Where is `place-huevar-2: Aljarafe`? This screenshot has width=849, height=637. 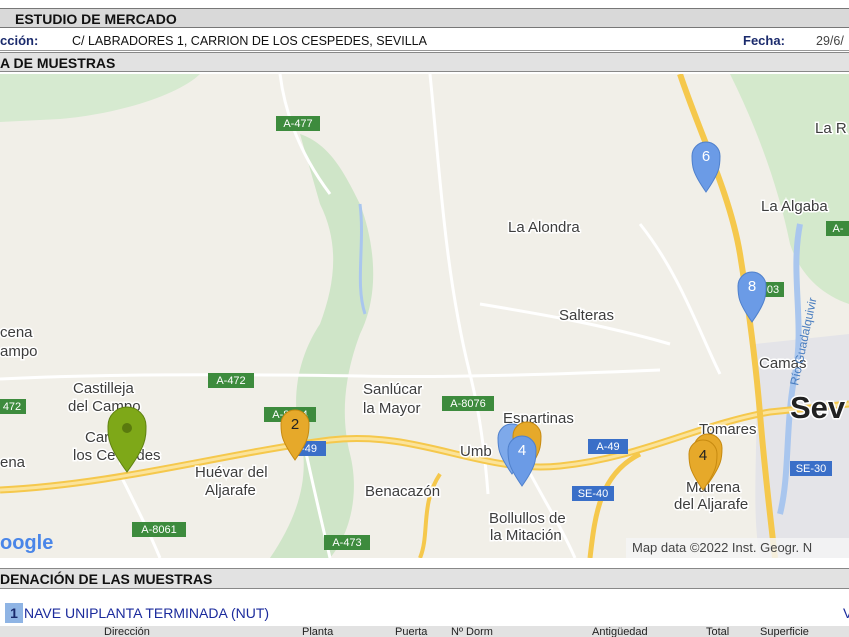
place-huevar-2: Aljarafe is located at coordinates (230, 490).